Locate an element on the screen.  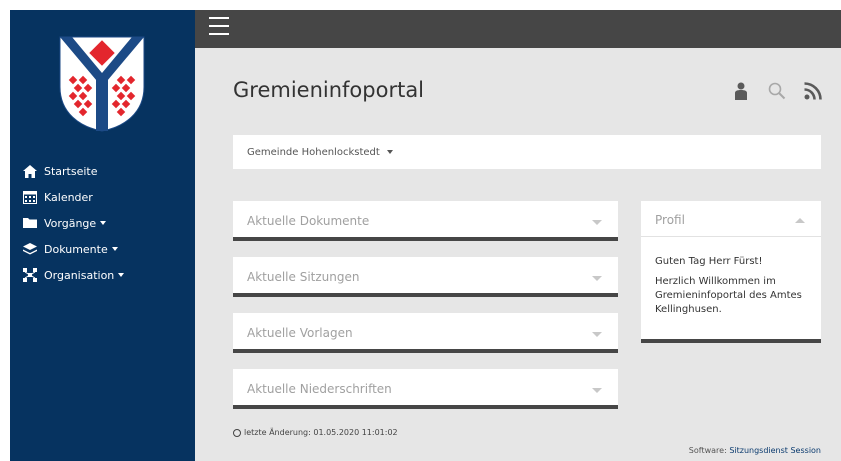
profil-header: Profil is located at coordinates (731, 219).